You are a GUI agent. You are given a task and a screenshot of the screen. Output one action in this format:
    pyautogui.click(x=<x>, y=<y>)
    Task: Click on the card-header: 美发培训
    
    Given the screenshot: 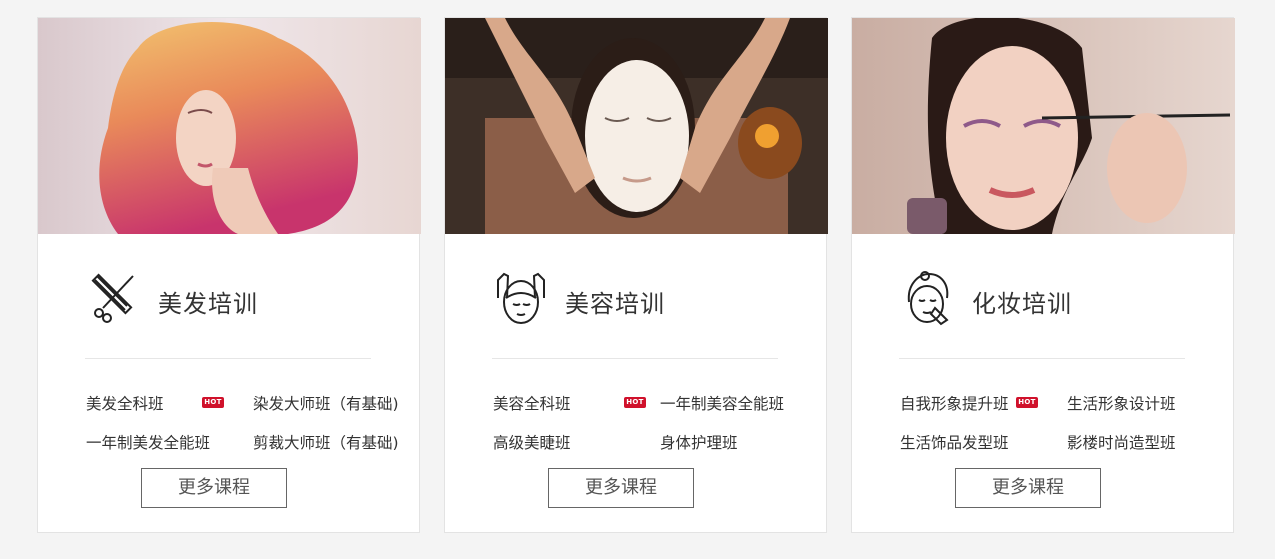 What is the action you would take?
    pyautogui.click(x=235, y=298)
    